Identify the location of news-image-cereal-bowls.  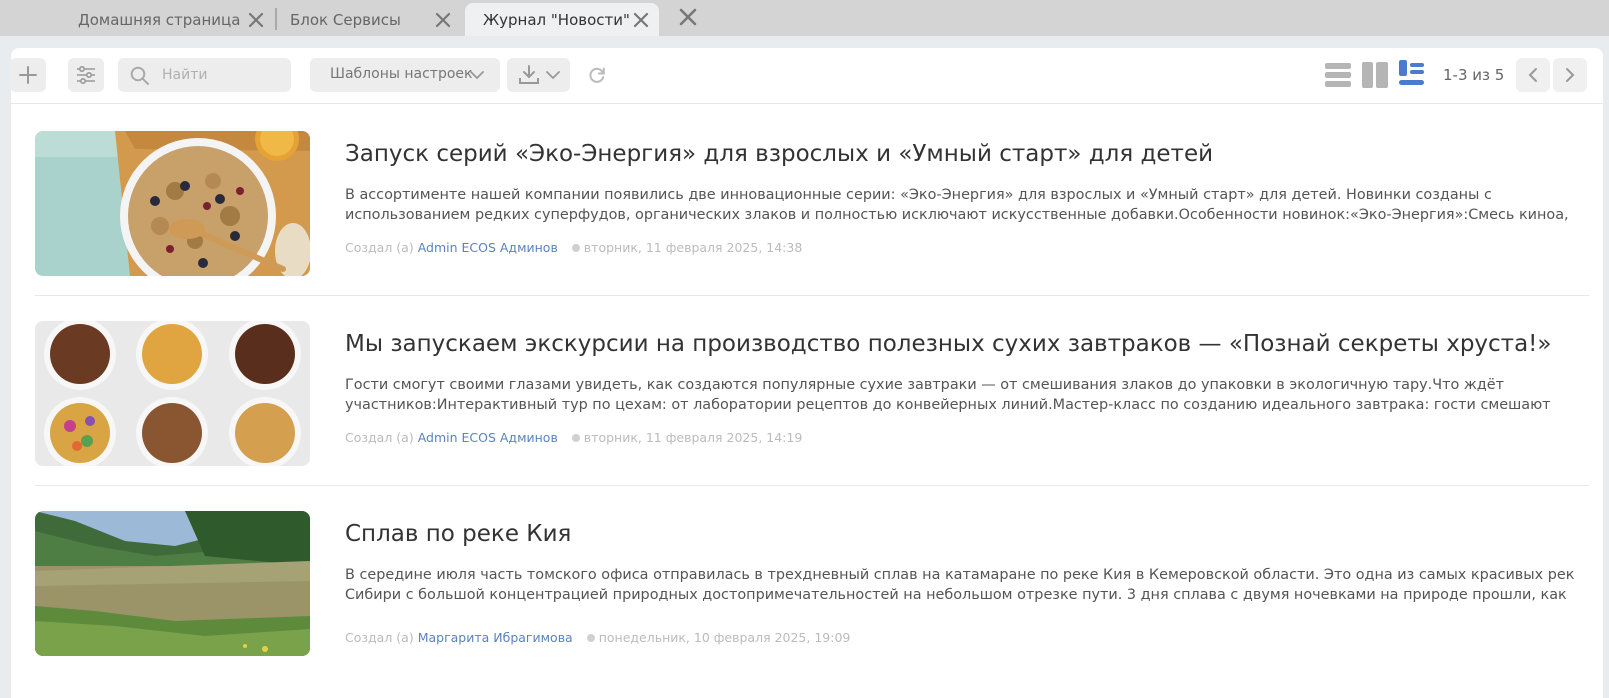
(172, 393).